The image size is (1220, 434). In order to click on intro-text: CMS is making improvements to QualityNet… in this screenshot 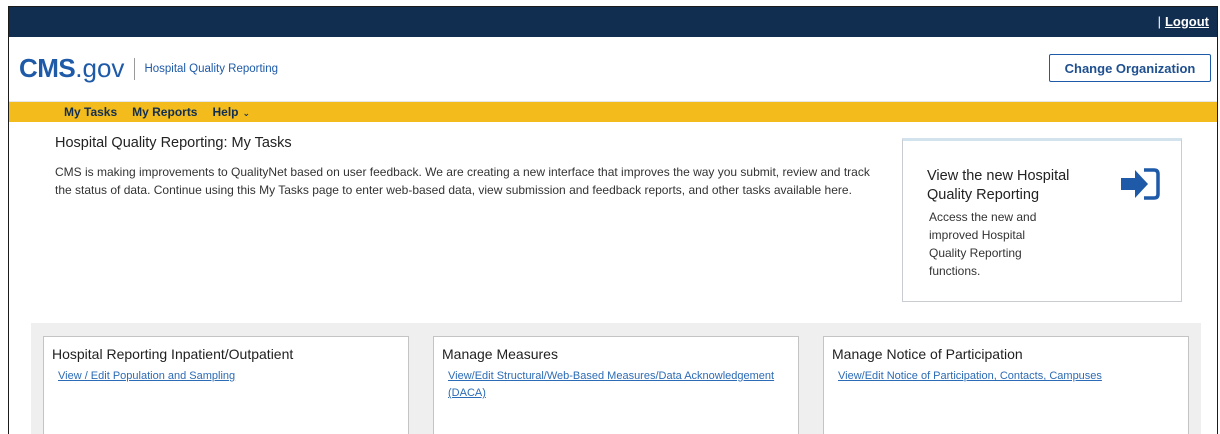, I will do `click(462, 181)`.